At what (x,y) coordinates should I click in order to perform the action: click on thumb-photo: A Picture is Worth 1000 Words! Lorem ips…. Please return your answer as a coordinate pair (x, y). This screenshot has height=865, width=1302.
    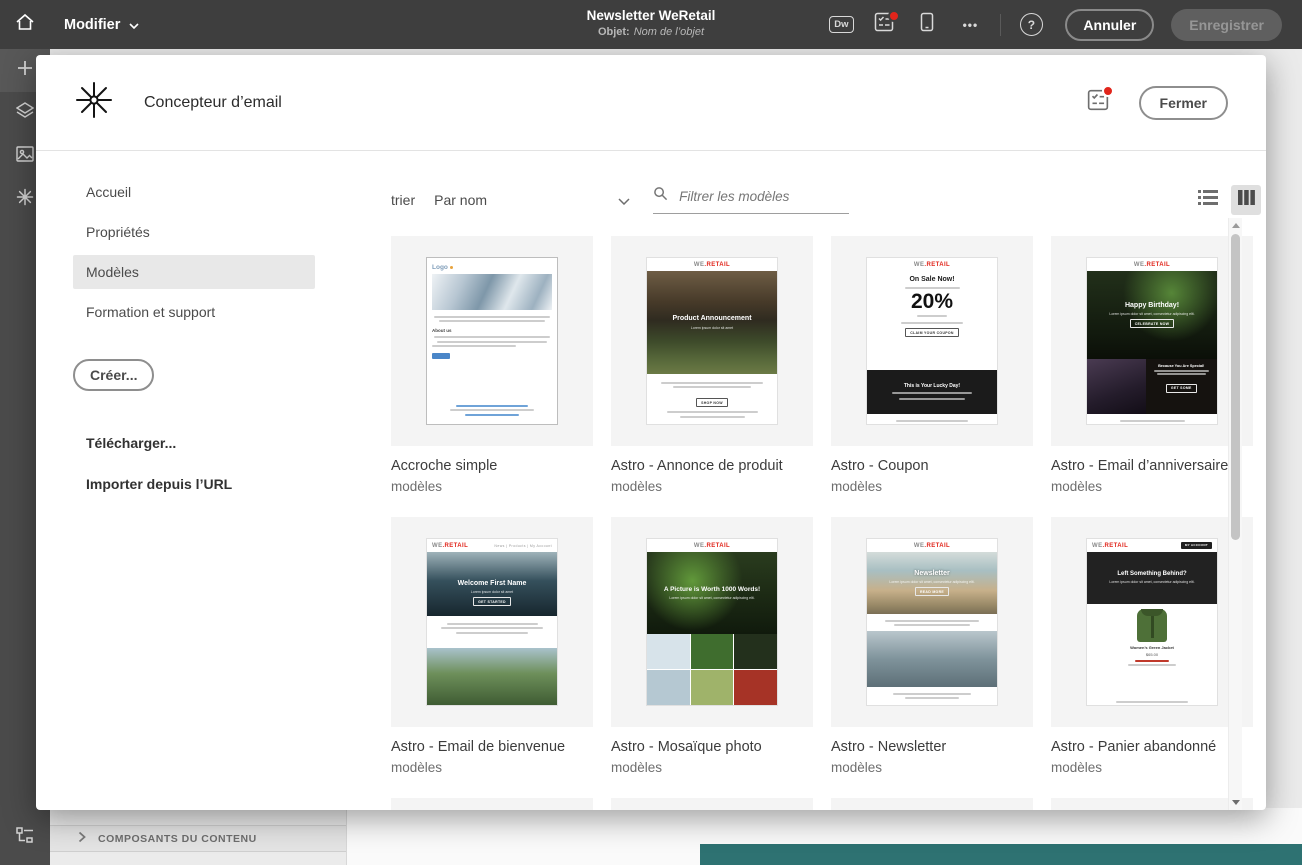
    Looking at the image, I should click on (712, 593).